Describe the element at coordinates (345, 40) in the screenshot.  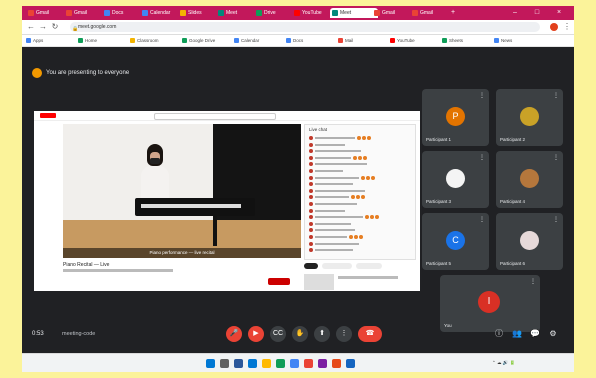
I see `bookmark: Mail` at that location.